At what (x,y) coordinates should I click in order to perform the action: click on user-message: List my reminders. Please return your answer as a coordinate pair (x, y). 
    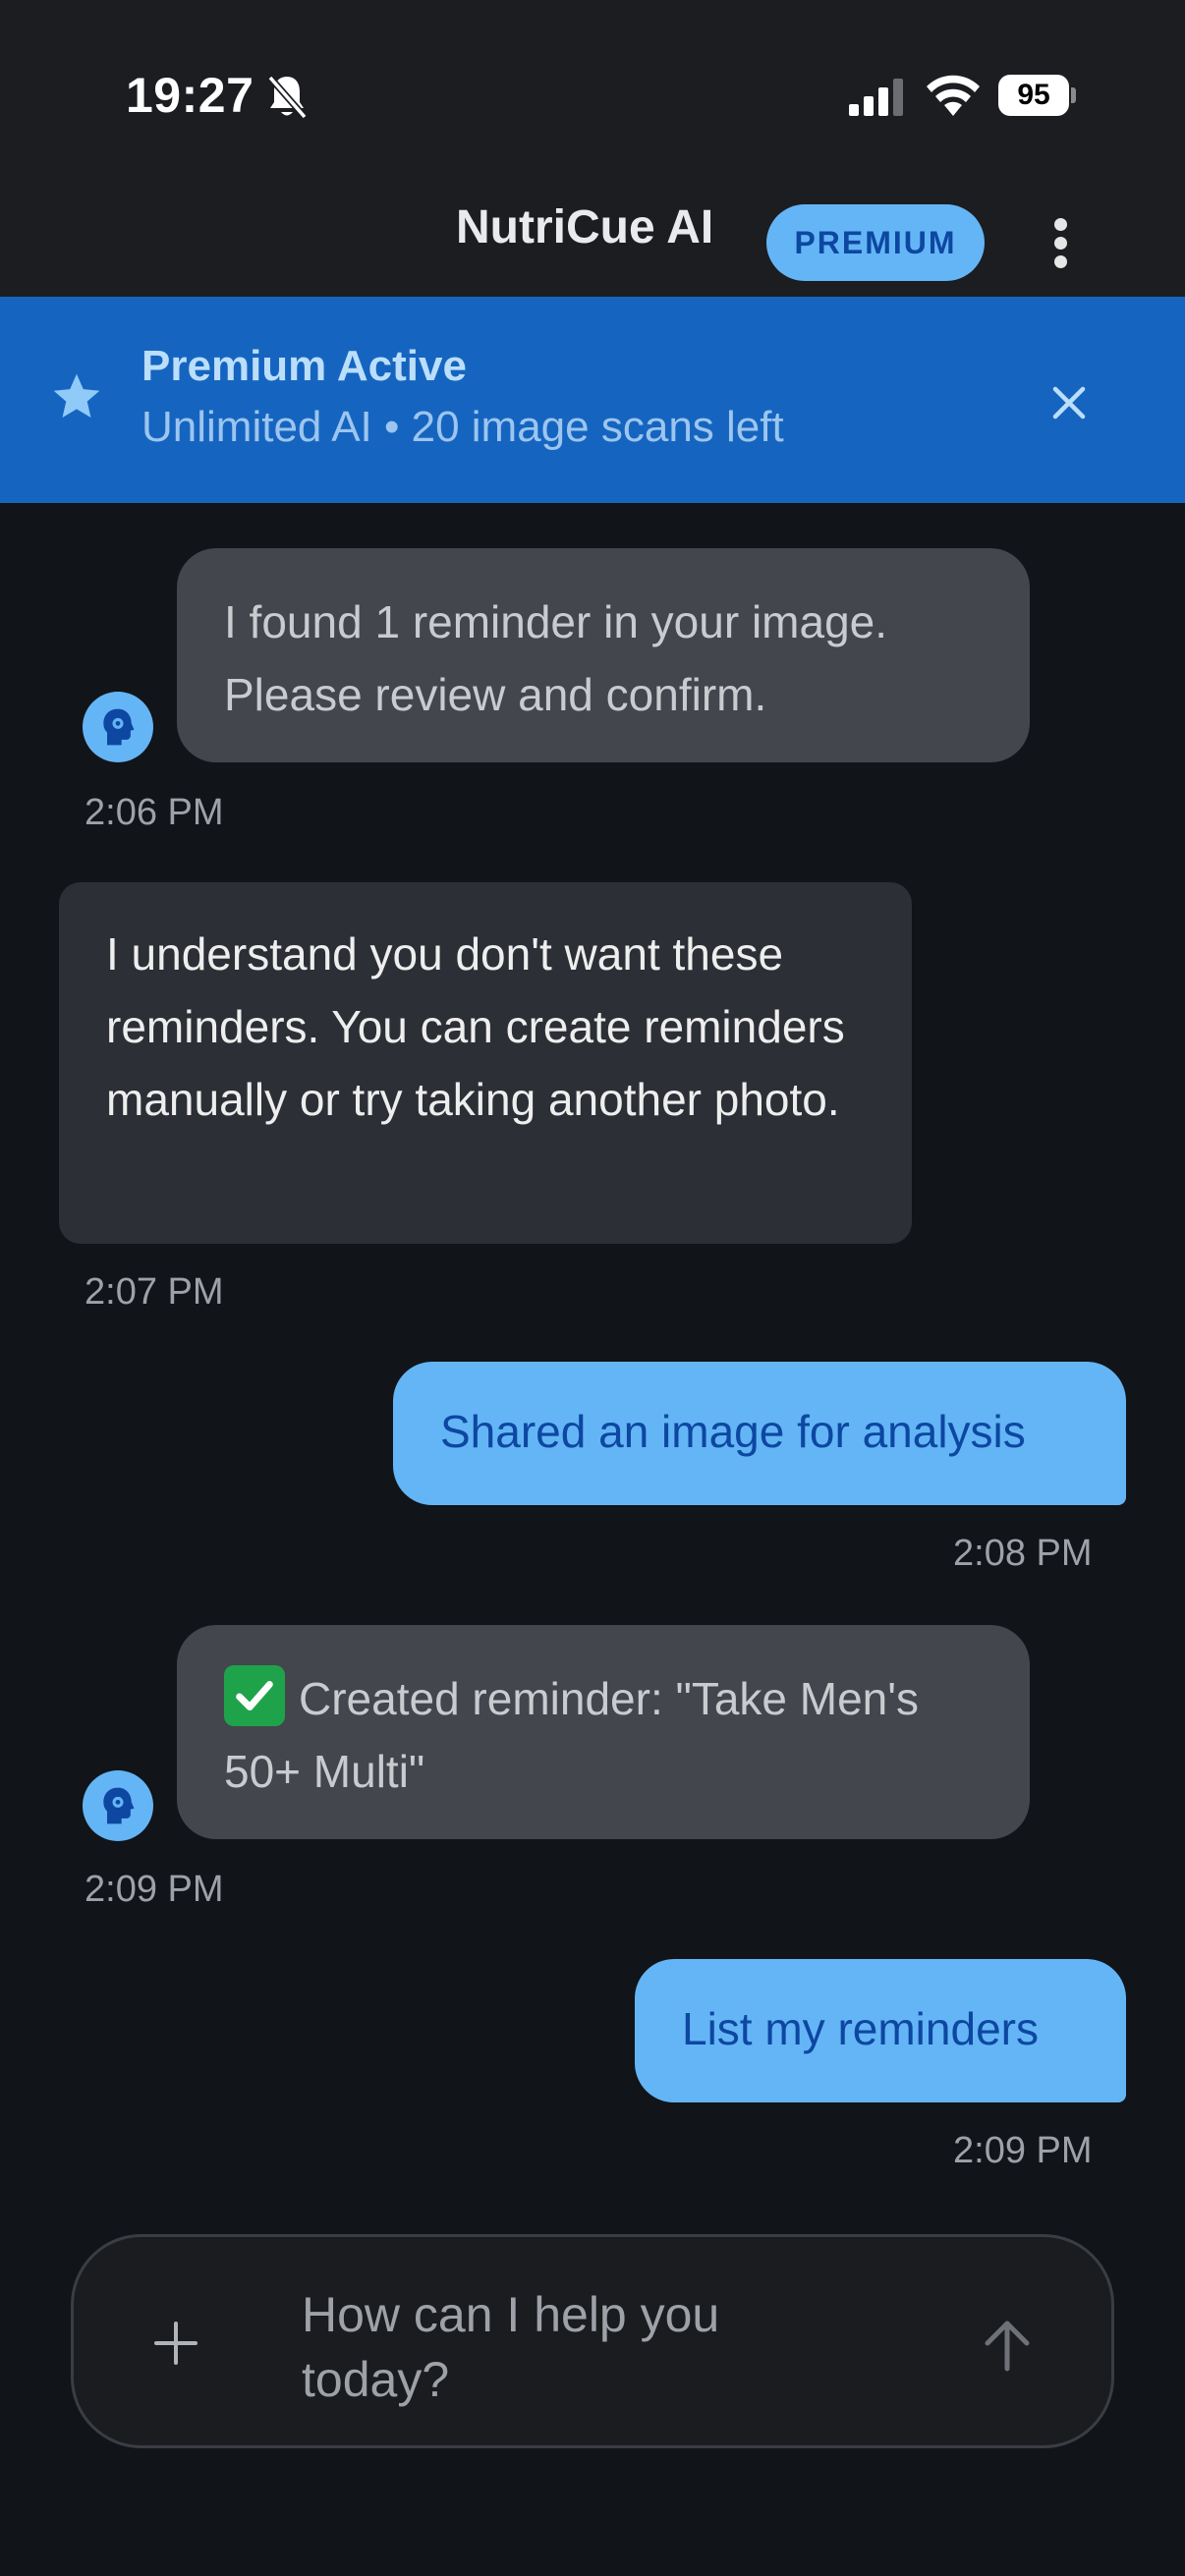
    Looking at the image, I should click on (881, 2030).